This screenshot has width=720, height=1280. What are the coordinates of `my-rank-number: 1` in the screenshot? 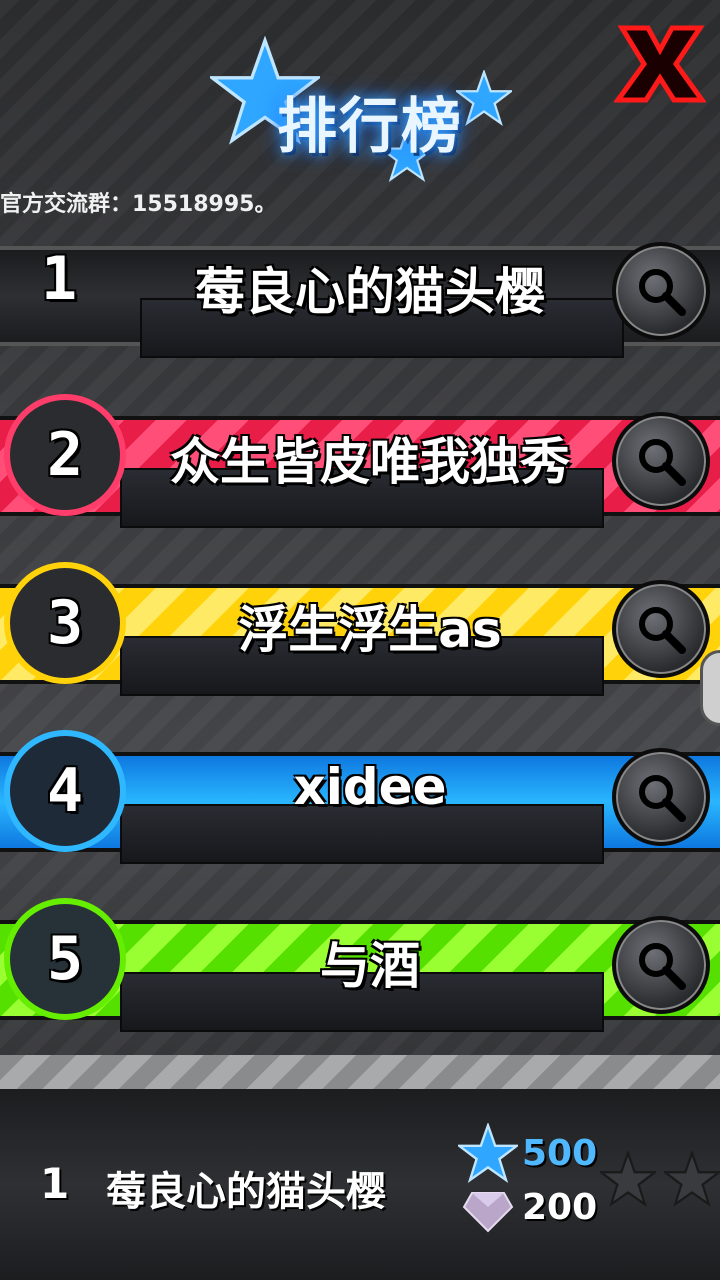 It's located at (55, 1183).